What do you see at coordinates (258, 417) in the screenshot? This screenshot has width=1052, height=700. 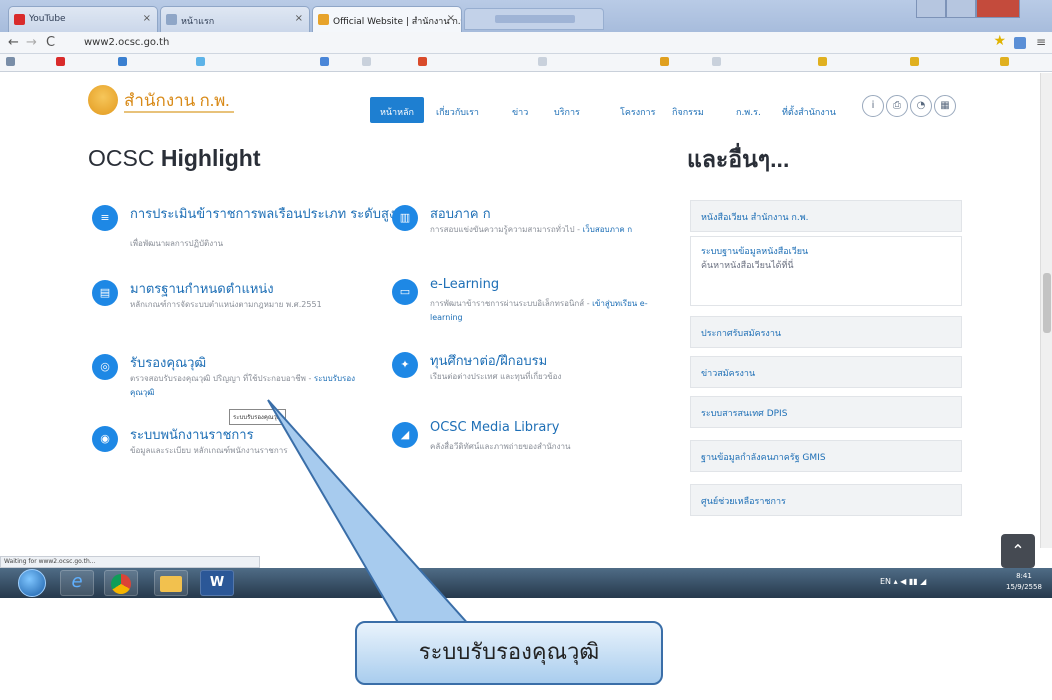 I see `link-tooltip: ระบบรับรองคุณวุฒิ` at bounding box center [258, 417].